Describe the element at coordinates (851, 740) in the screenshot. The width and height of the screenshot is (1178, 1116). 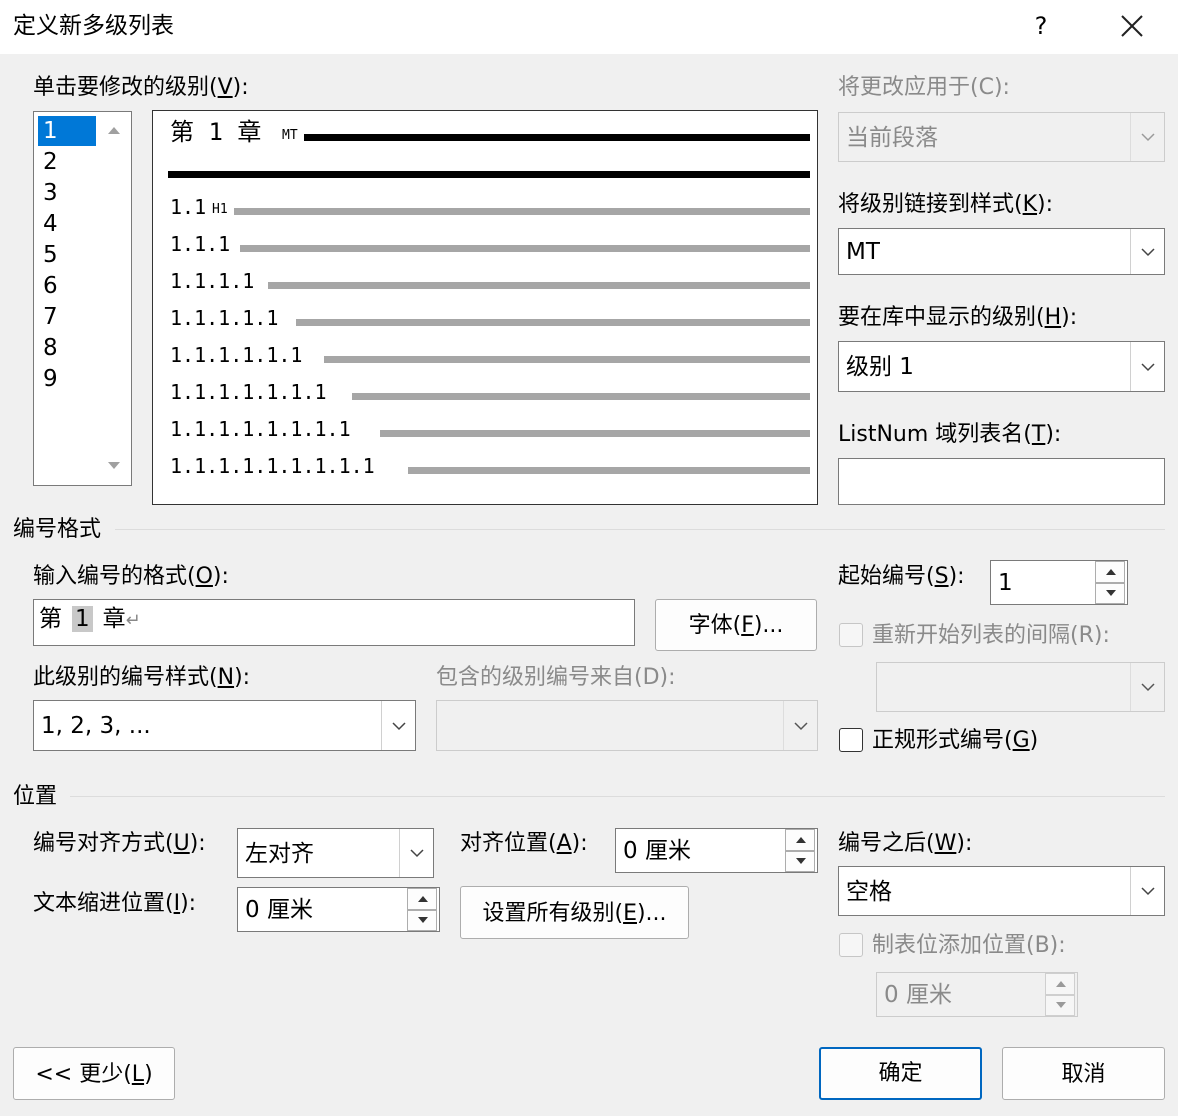
I see `legal-style-checkbox` at that location.